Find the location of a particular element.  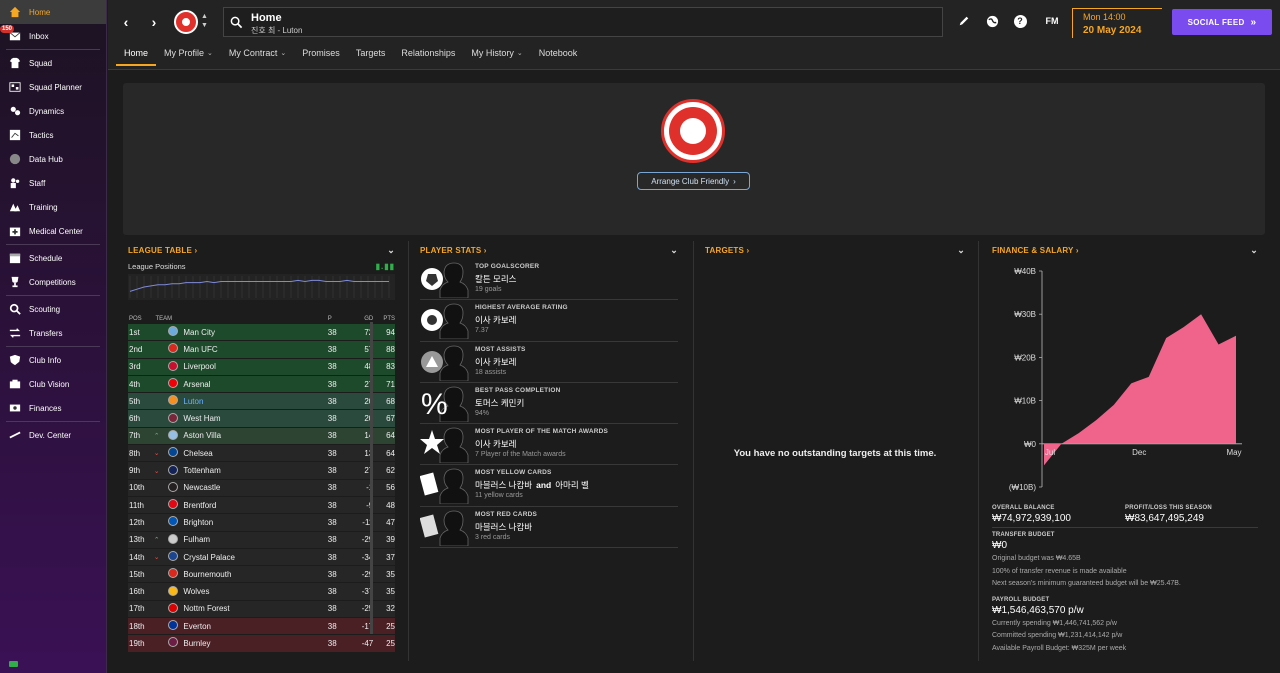

player-name: 토머스 케민키 is located at coordinates (499, 403).